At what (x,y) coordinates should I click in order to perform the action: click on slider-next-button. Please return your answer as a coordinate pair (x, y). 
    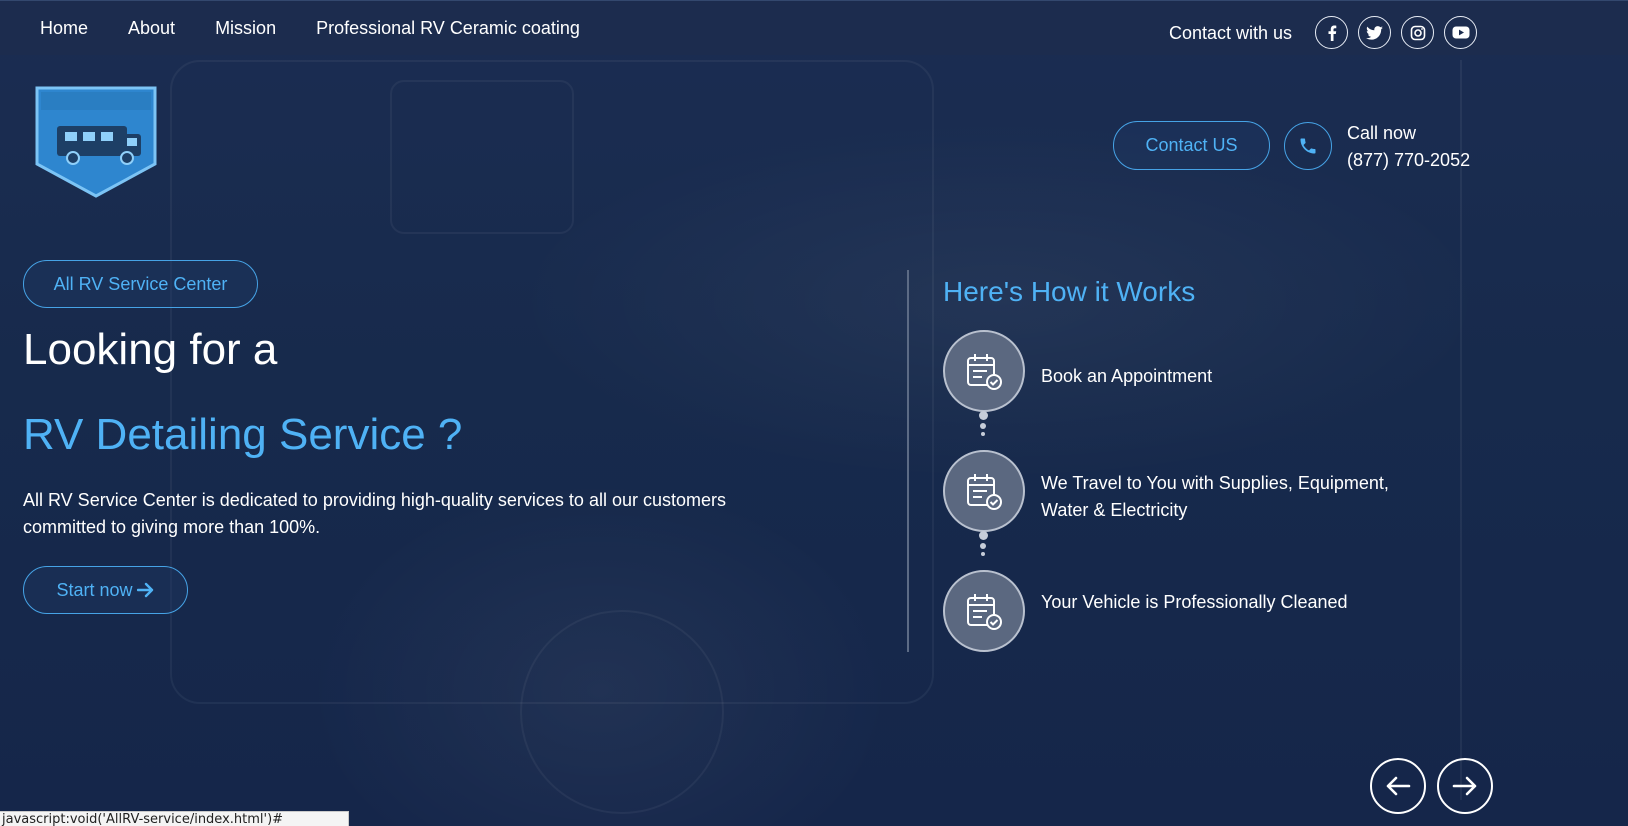
    Looking at the image, I should click on (1465, 786).